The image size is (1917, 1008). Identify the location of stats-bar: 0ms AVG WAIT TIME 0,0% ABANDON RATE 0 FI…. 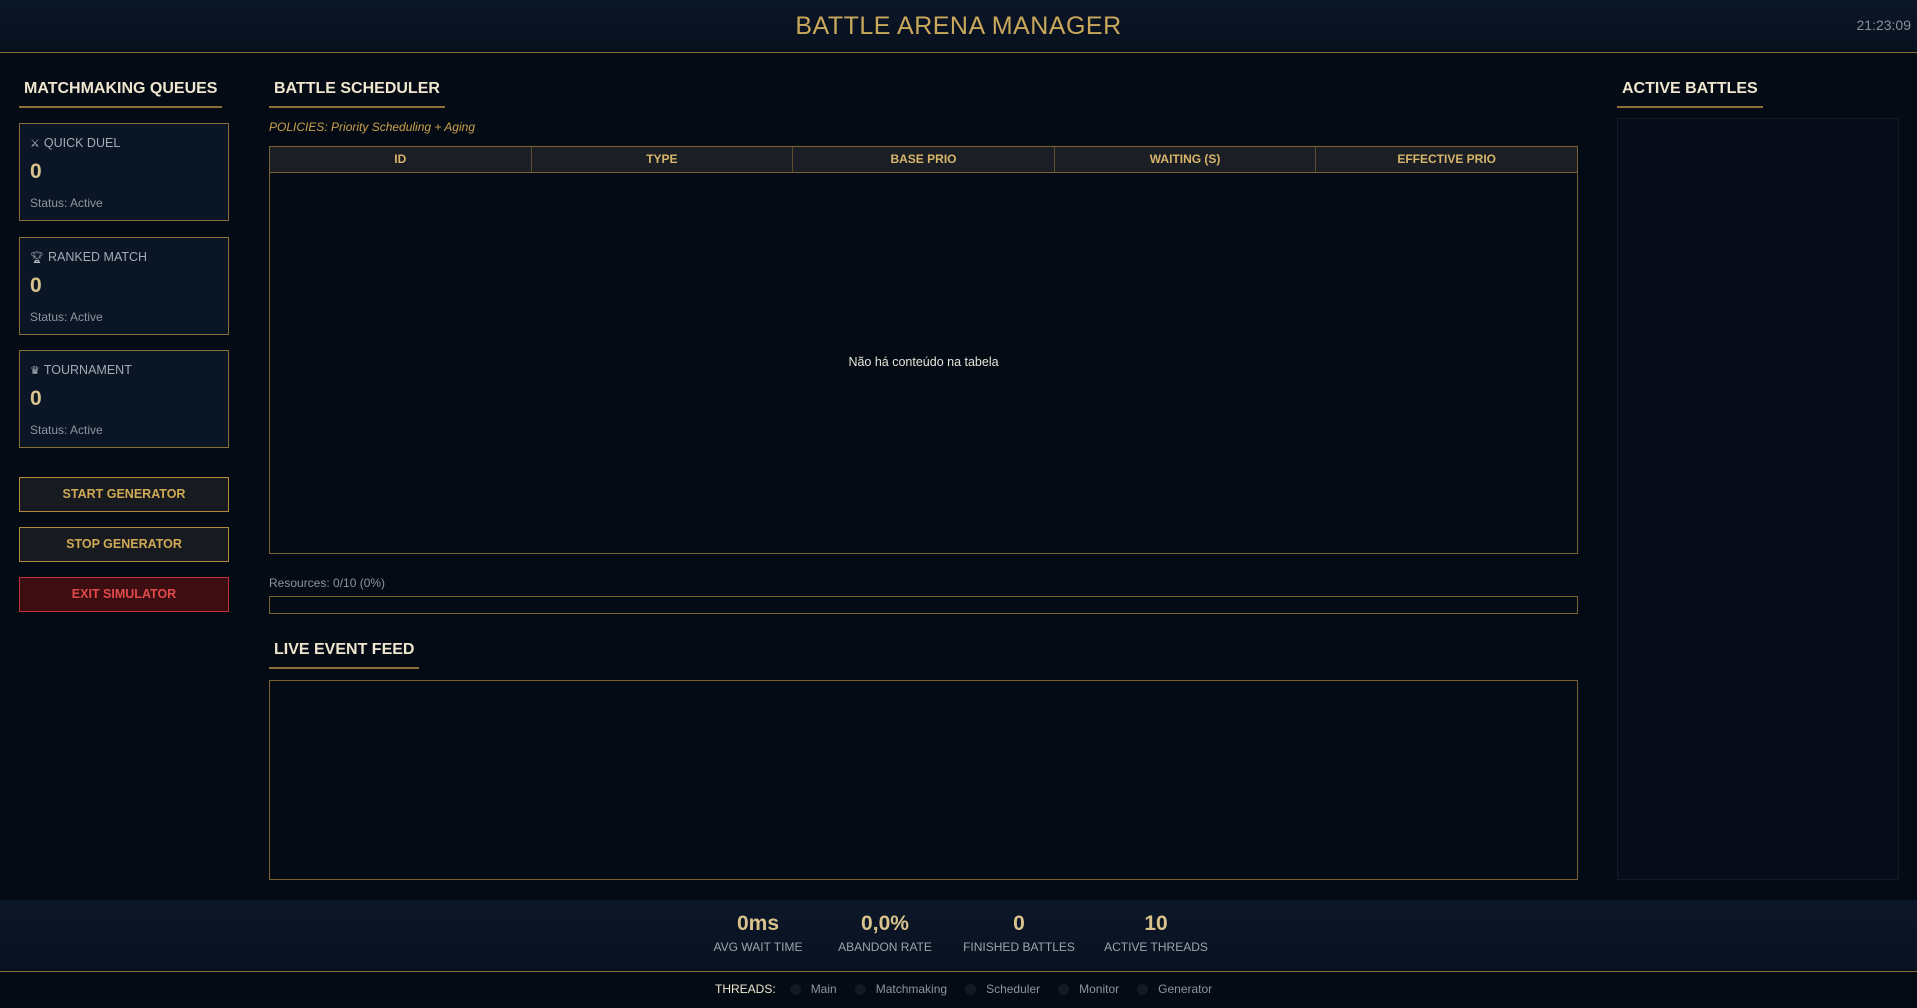
(958, 936).